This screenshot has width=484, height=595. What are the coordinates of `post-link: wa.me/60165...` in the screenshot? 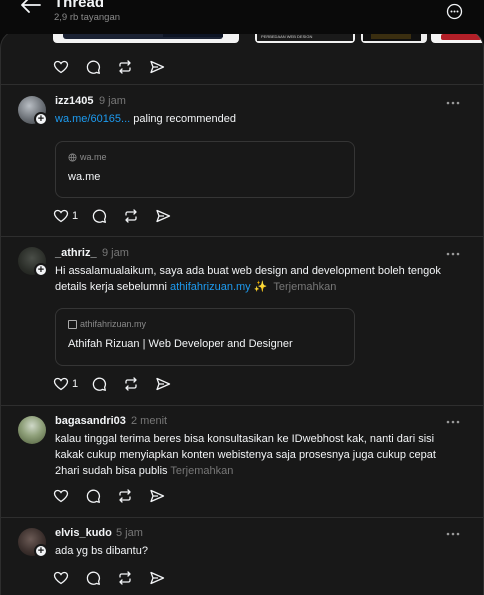 It's located at (92, 119).